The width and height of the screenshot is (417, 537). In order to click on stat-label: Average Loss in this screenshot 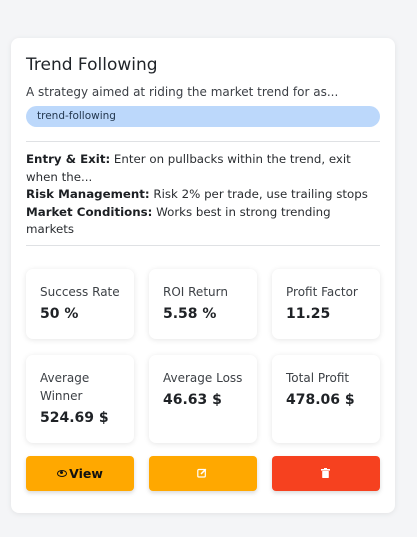, I will do `click(203, 377)`.